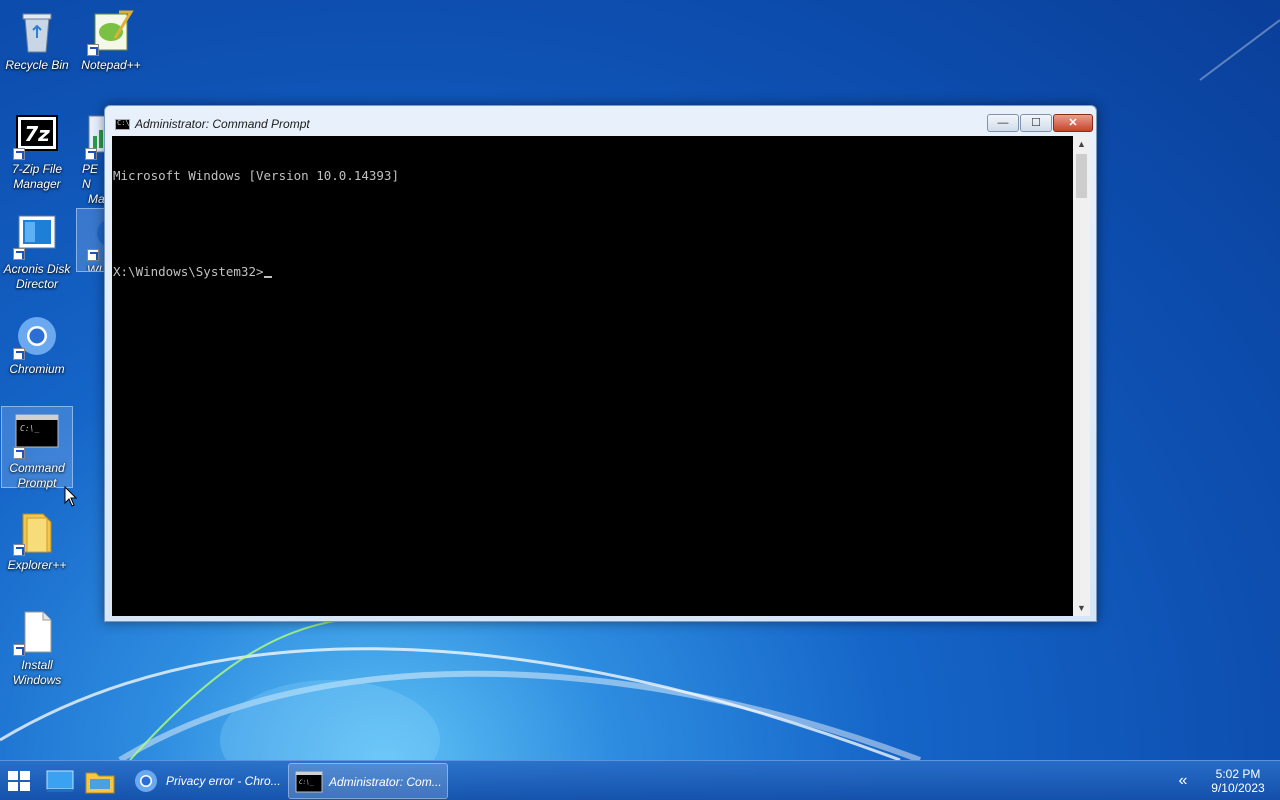 The image size is (1280, 800). Describe the element at coordinates (37, 236) in the screenshot. I see `acronis-icon` at that location.